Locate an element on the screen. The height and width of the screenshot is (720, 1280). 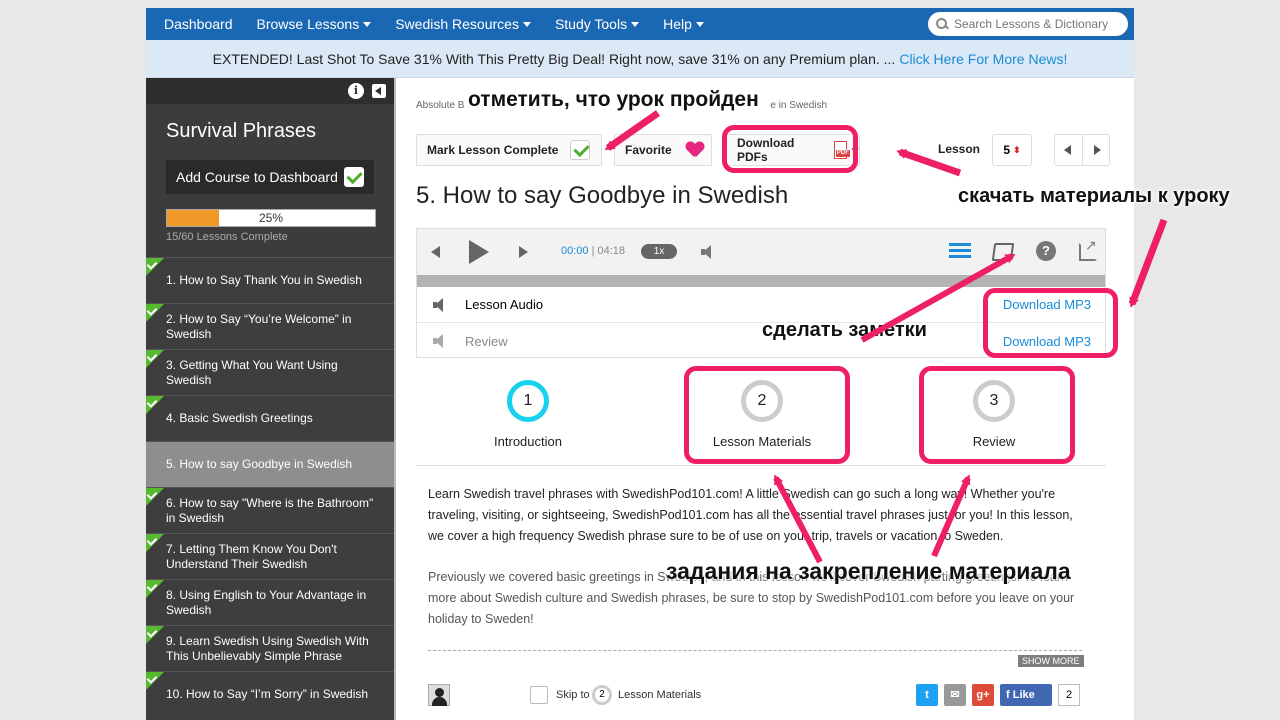
facebook-like-button: f Like is located at coordinates (1026, 695).